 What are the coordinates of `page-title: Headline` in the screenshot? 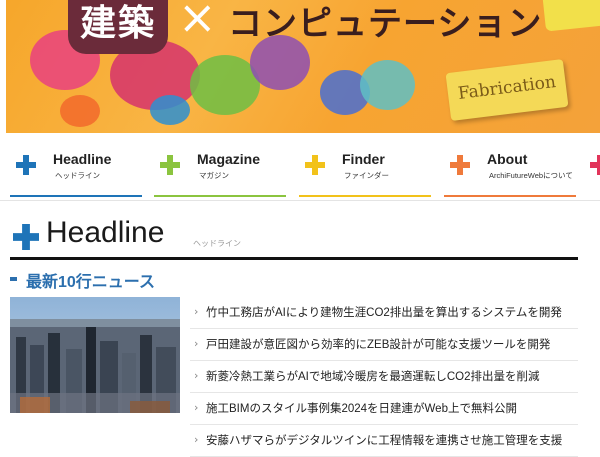 It's located at (105, 232).